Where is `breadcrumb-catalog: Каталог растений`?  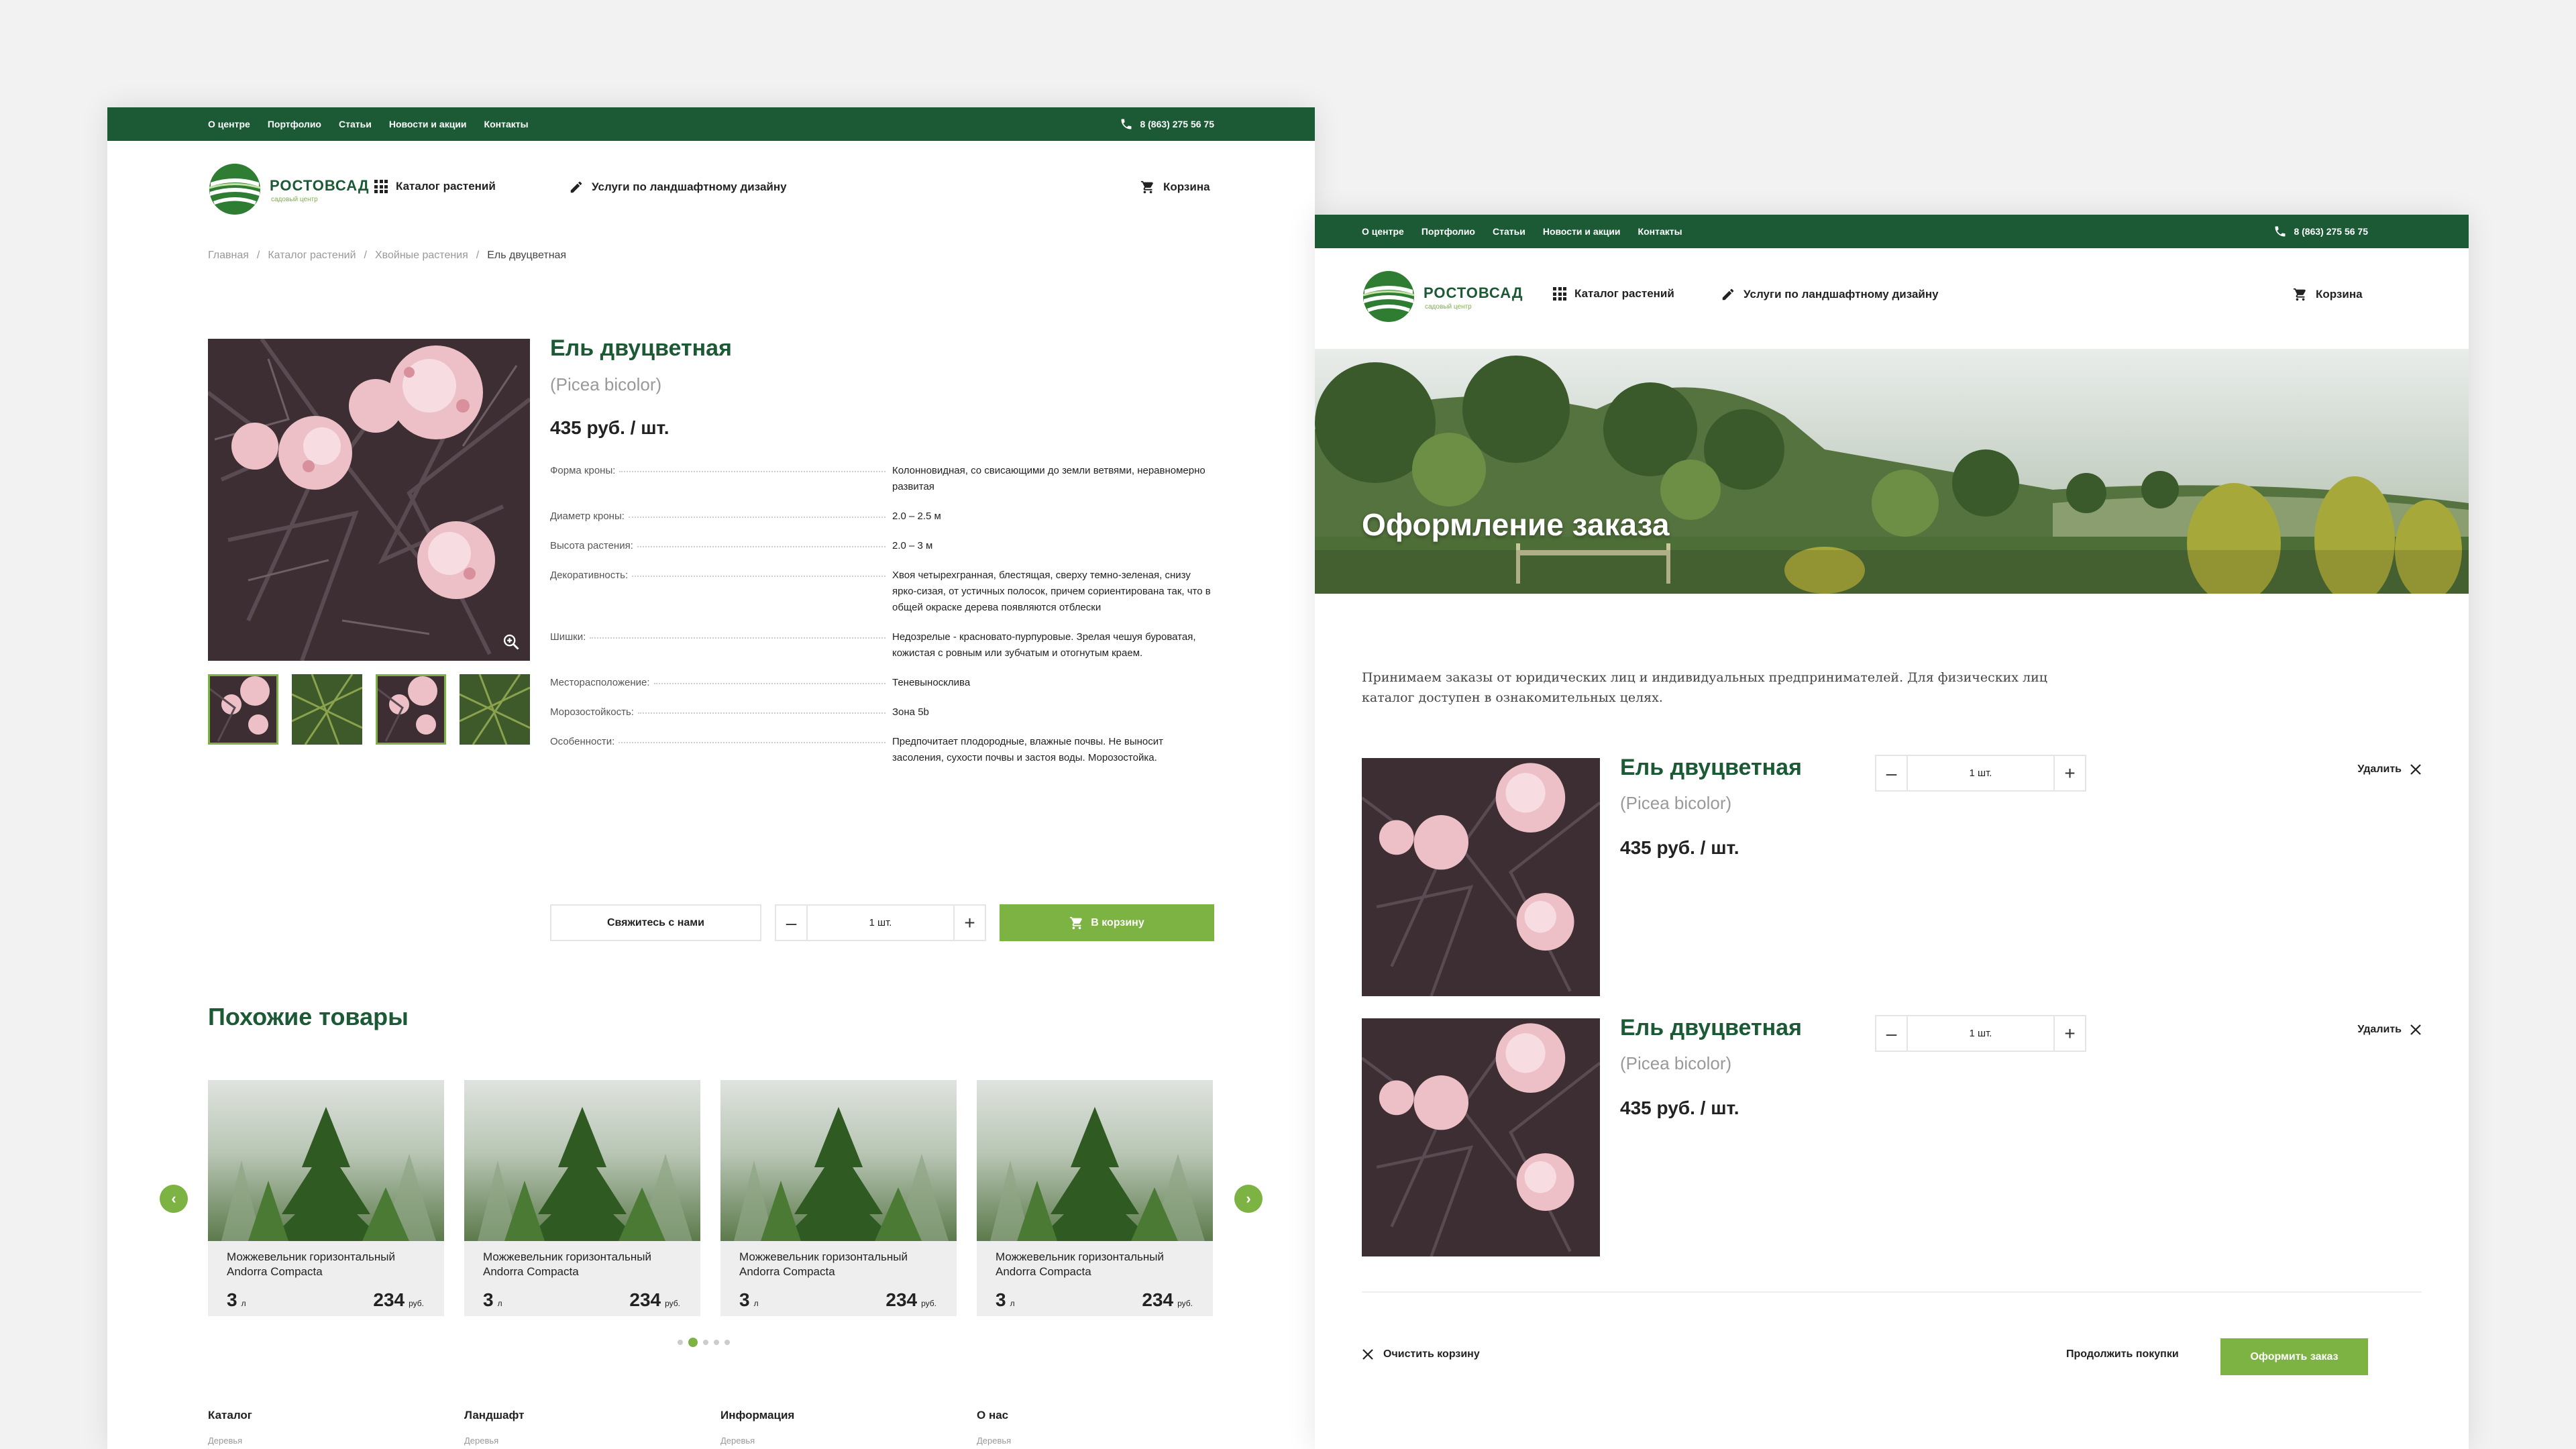
breadcrumb-catalog: Каталог растений is located at coordinates (312, 256).